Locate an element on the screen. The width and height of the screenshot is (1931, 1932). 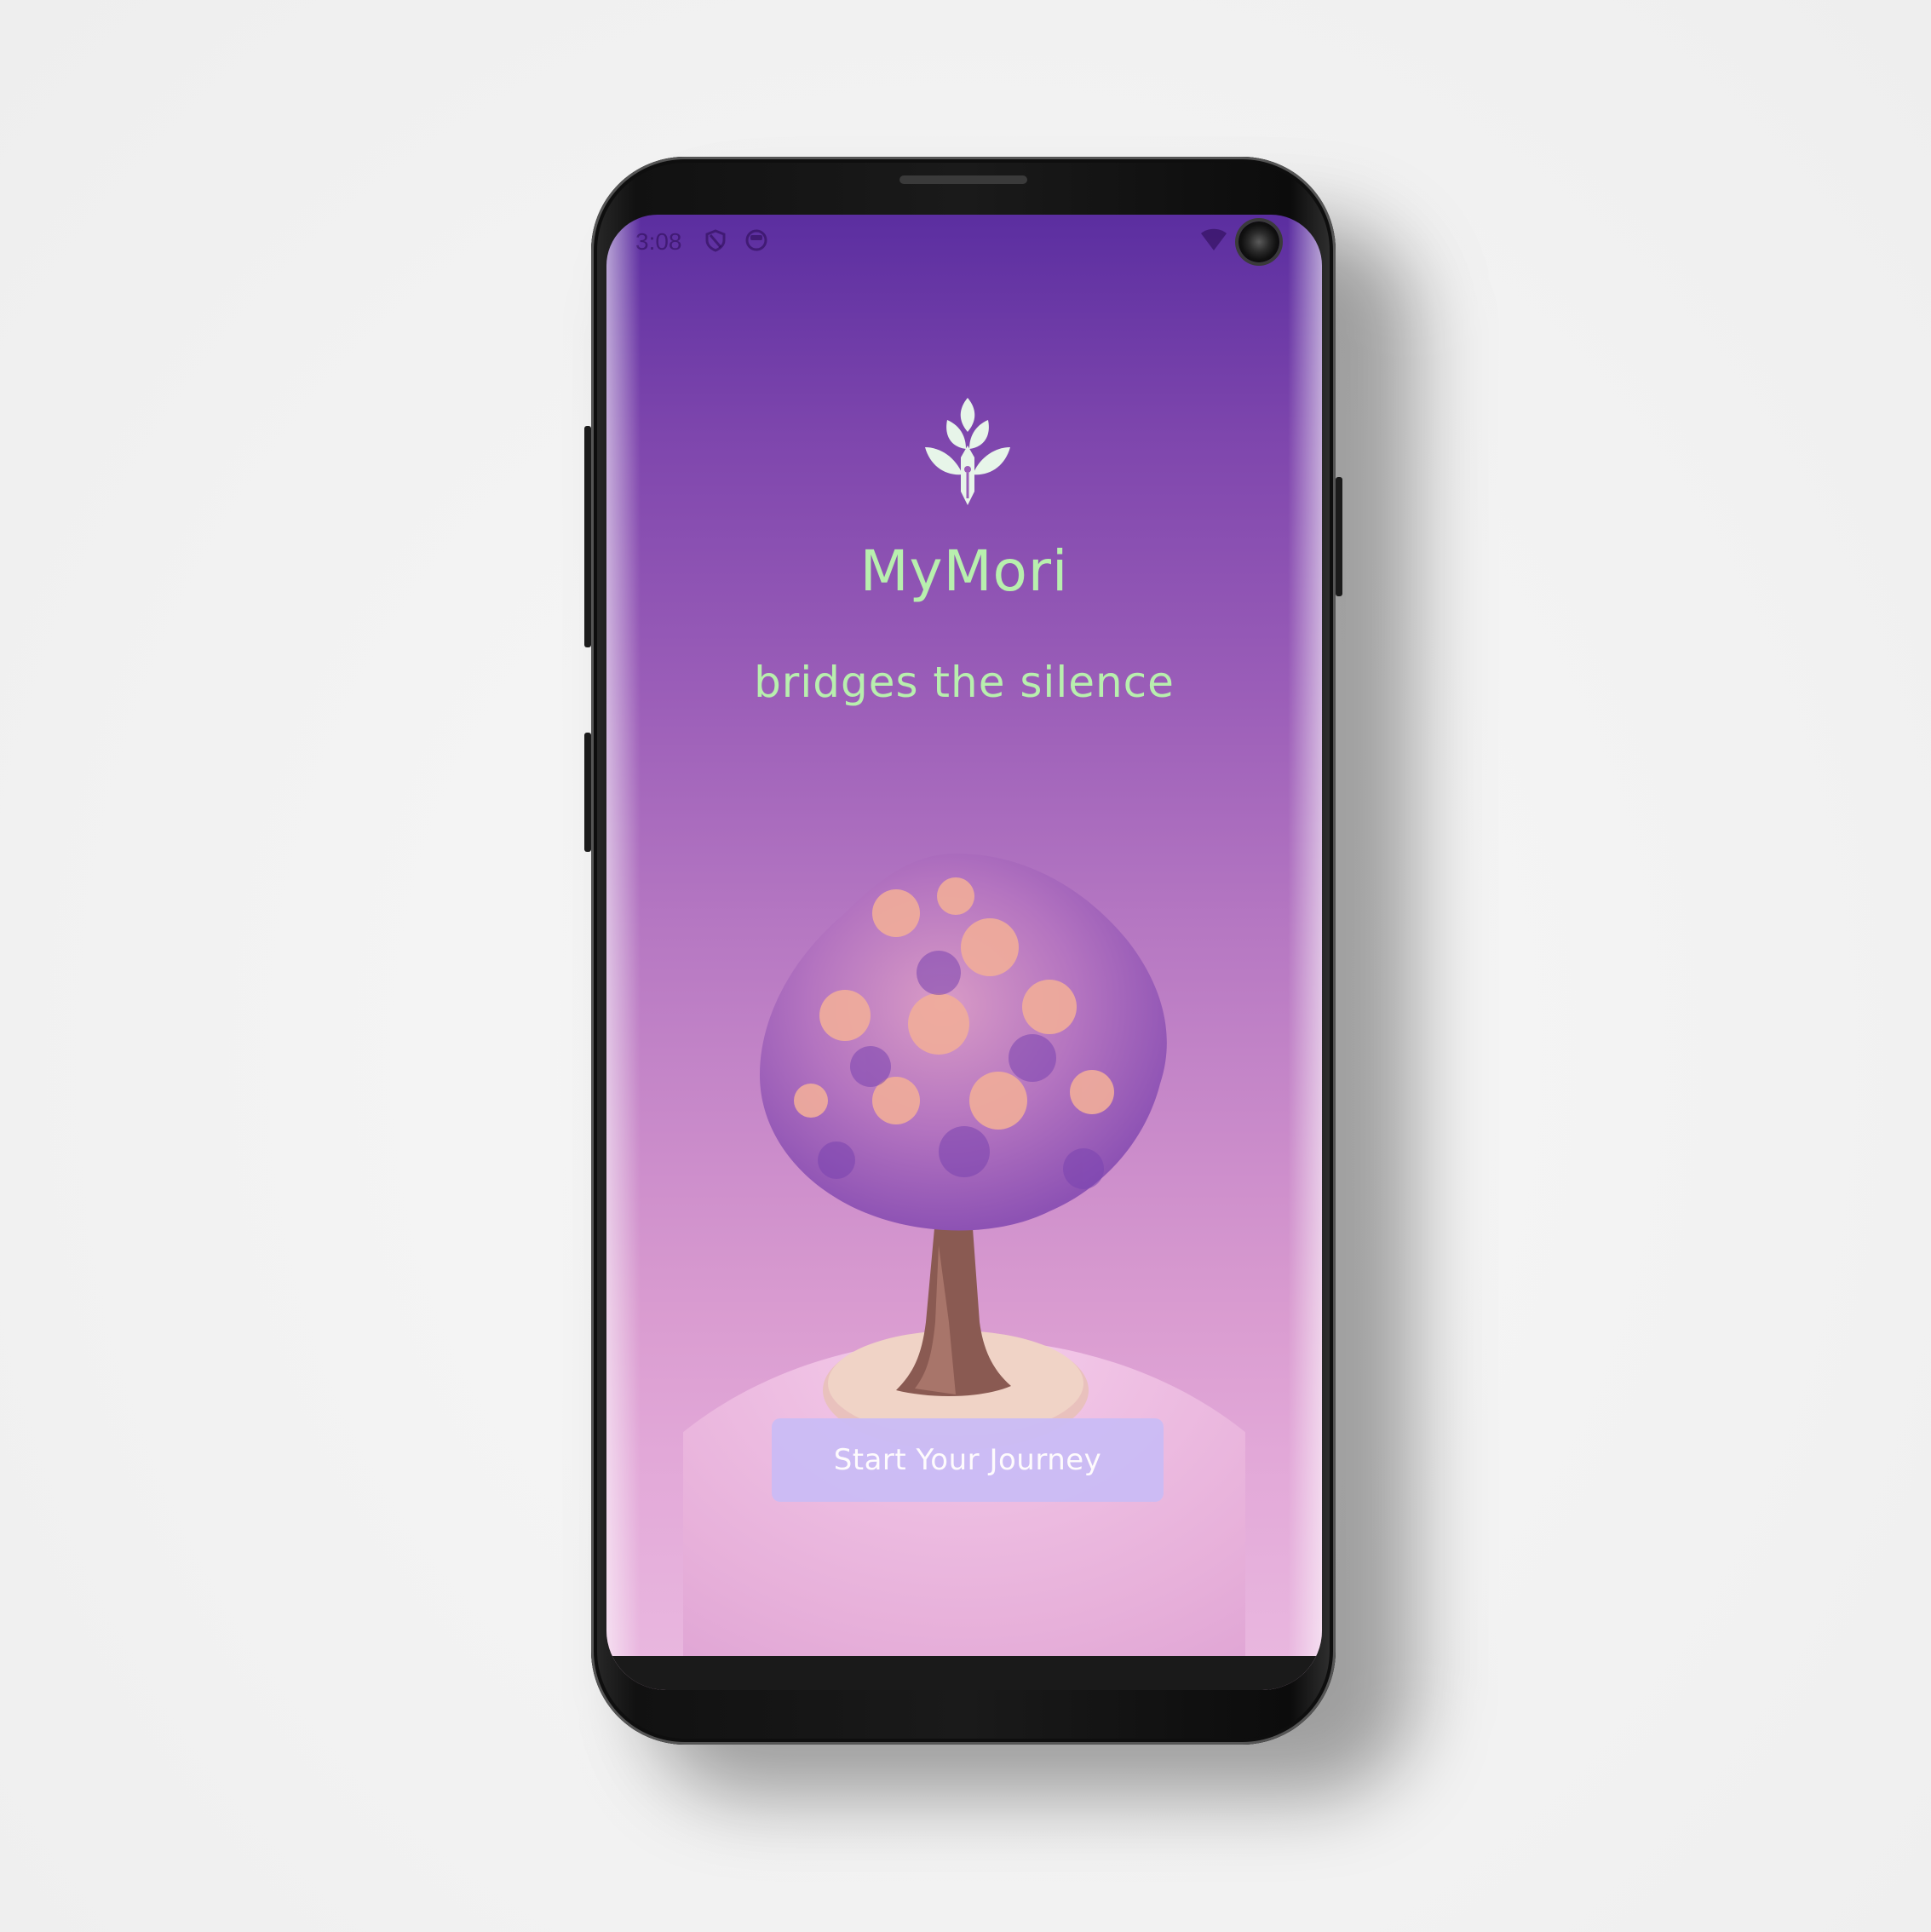
status-time: 3:08 is located at coordinates (658, 241).